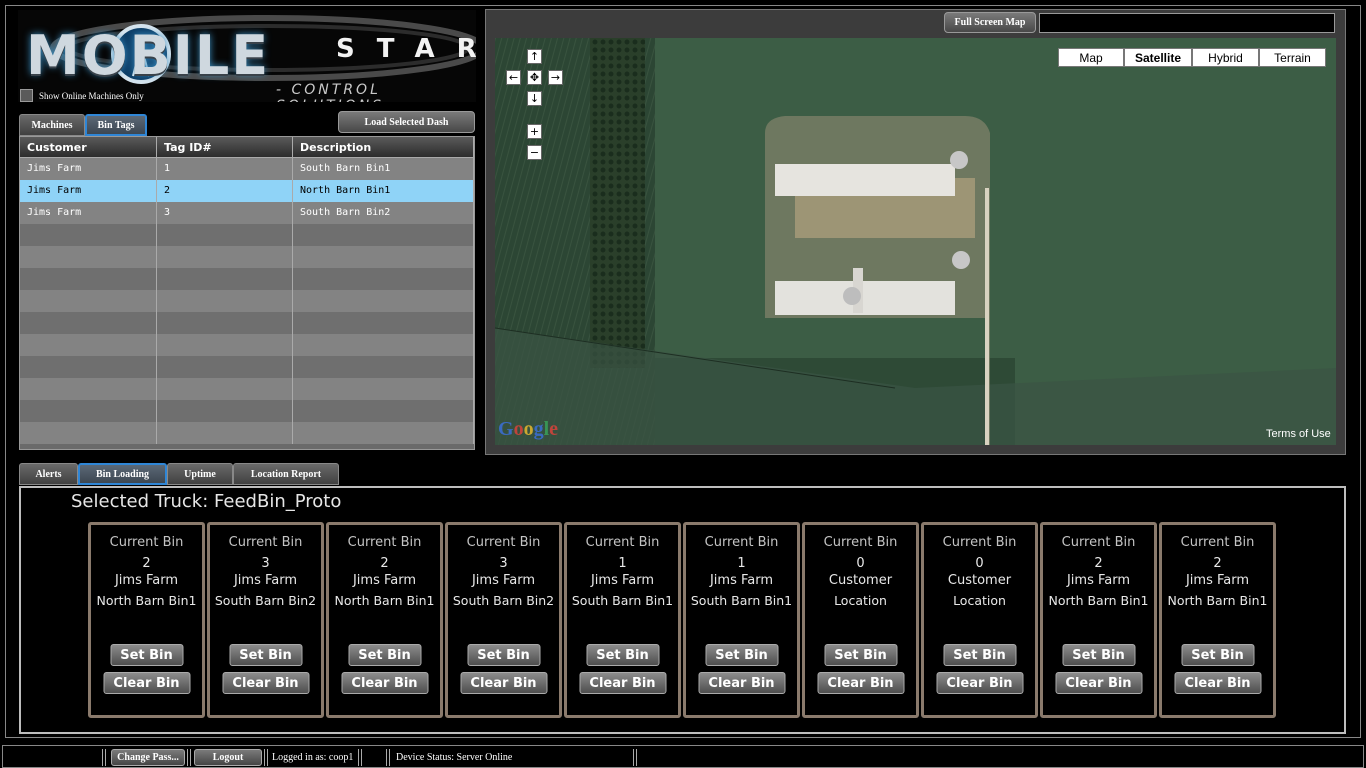 This screenshot has height=768, width=1366. I want to click on selected-truck: Selected Truck: FeedBin_Proto, so click(206, 501).